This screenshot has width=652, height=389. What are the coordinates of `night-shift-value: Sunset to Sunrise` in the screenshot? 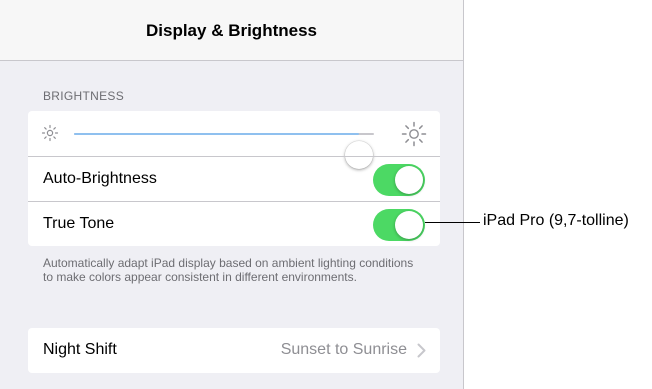 It's located at (343, 349).